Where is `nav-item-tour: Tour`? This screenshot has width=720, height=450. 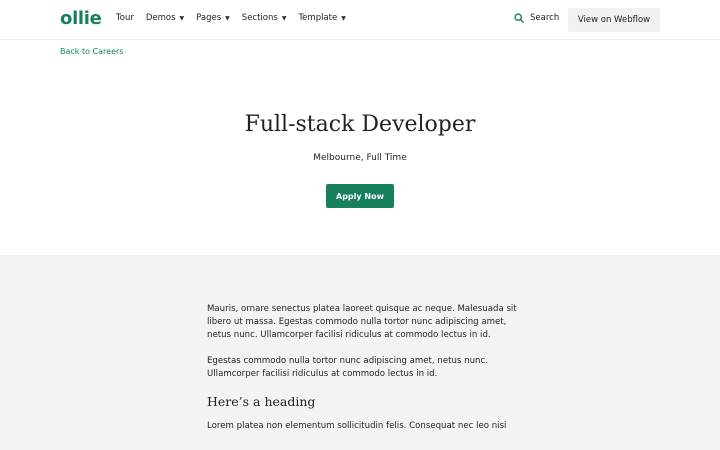 nav-item-tour: Tour is located at coordinates (125, 18).